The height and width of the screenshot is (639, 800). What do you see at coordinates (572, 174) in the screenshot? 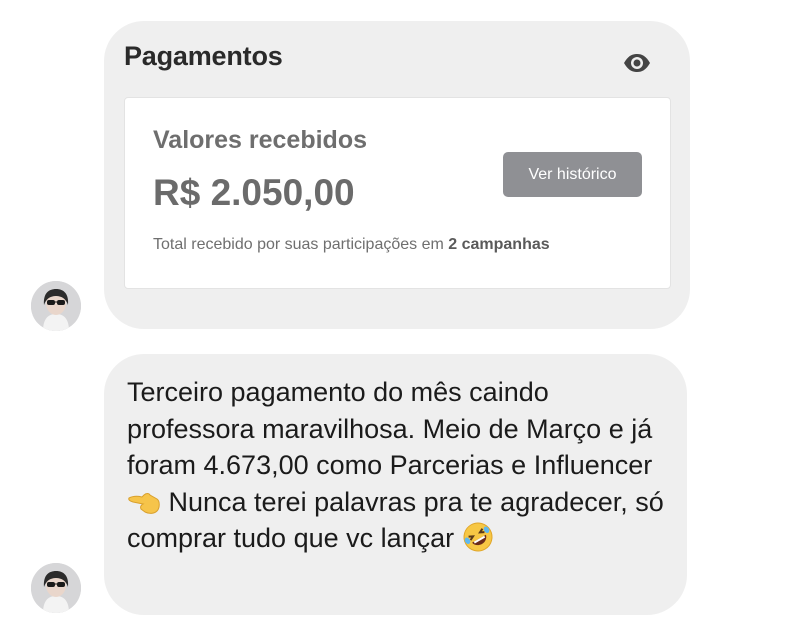
I see `view-history-button: Ver histórico` at bounding box center [572, 174].